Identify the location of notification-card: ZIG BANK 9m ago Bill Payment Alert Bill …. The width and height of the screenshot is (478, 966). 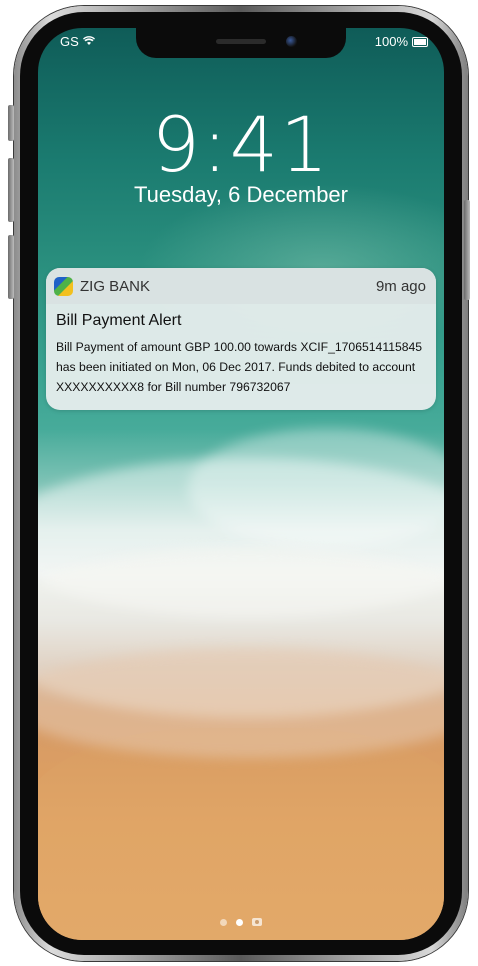
(241, 339).